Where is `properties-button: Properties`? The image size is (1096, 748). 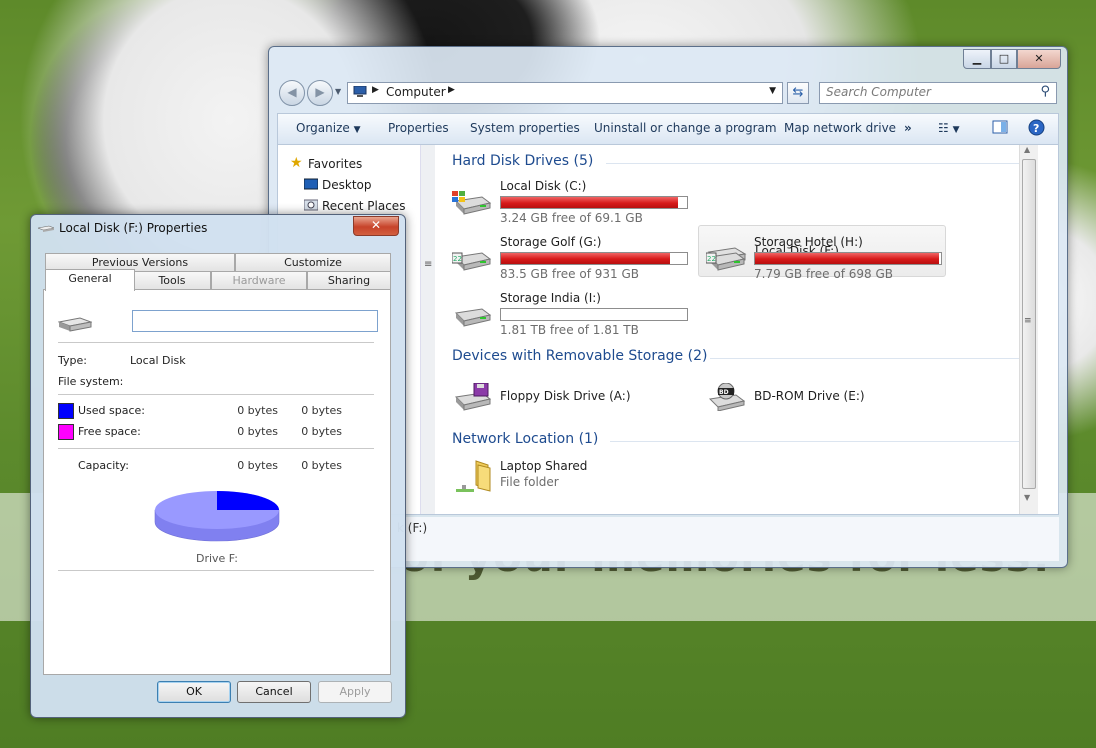 properties-button: Properties is located at coordinates (418, 128).